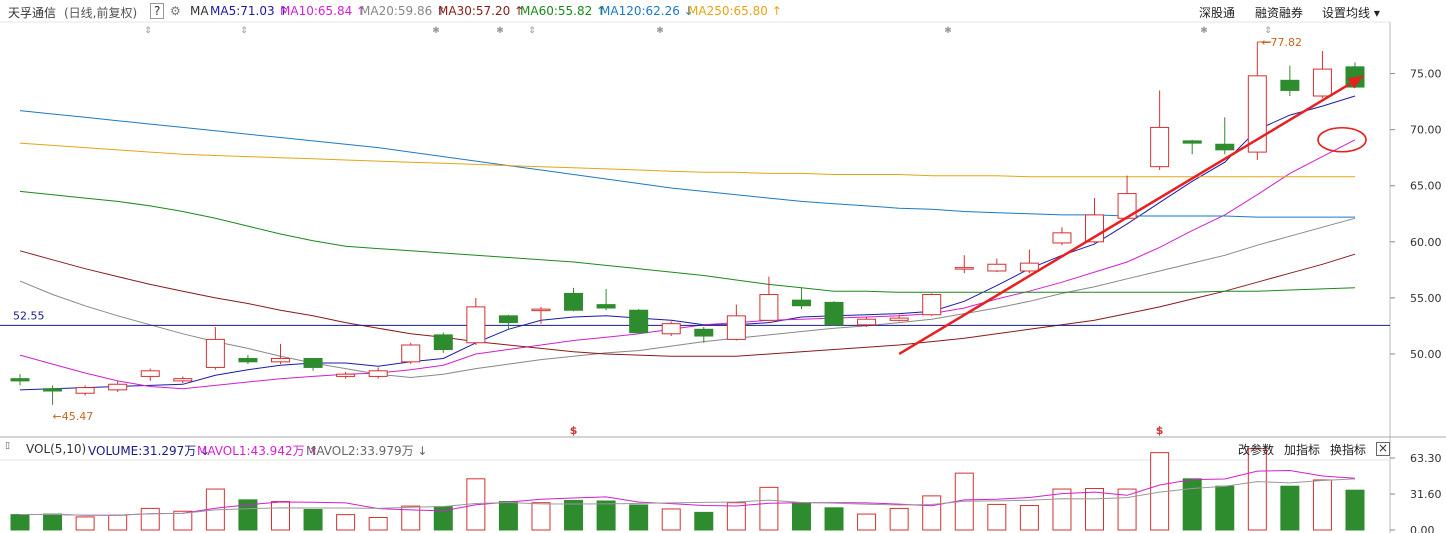 The height and width of the screenshot is (533, 1446). What do you see at coordinates (29, 315) in the screenshot?
I see `reference-price-label: 52.55` at bounding box center [29, 315].